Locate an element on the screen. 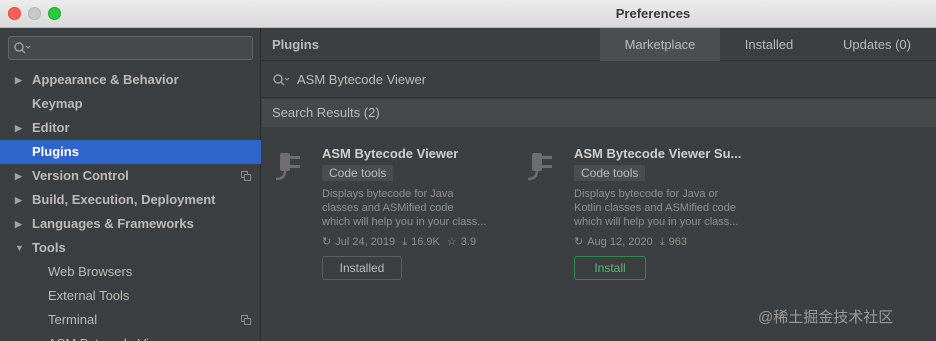  sidebar-item-label: Terminal is located at coordinates (73, 319).